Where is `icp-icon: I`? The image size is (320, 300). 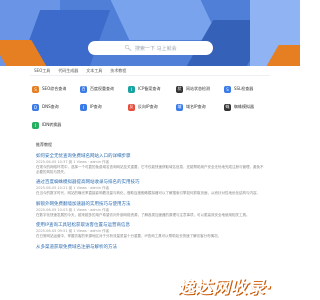
icp-icon: I is located at coordinates (131, 89).